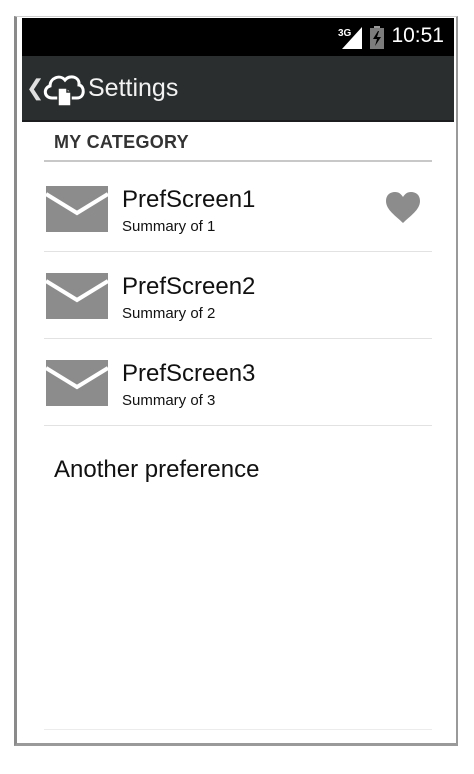  What do you see at coordinates (345, 33) in the screenshot?
I see `network-type-label: 3G` at bounding box center [345, 33].